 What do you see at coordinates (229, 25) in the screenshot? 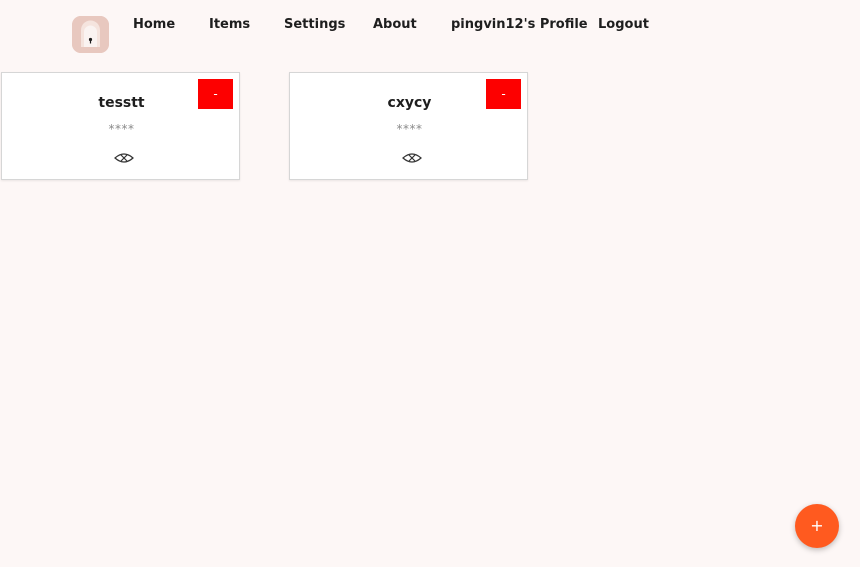
I see `nav-items: Items` at bounding box center [229, 25].